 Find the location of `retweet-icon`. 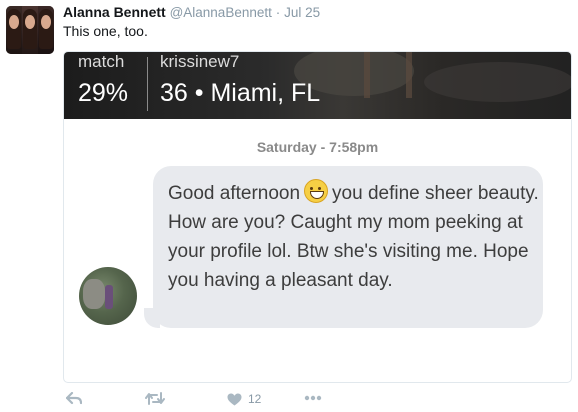

retweet-icon is located at coordinates (155, 398).